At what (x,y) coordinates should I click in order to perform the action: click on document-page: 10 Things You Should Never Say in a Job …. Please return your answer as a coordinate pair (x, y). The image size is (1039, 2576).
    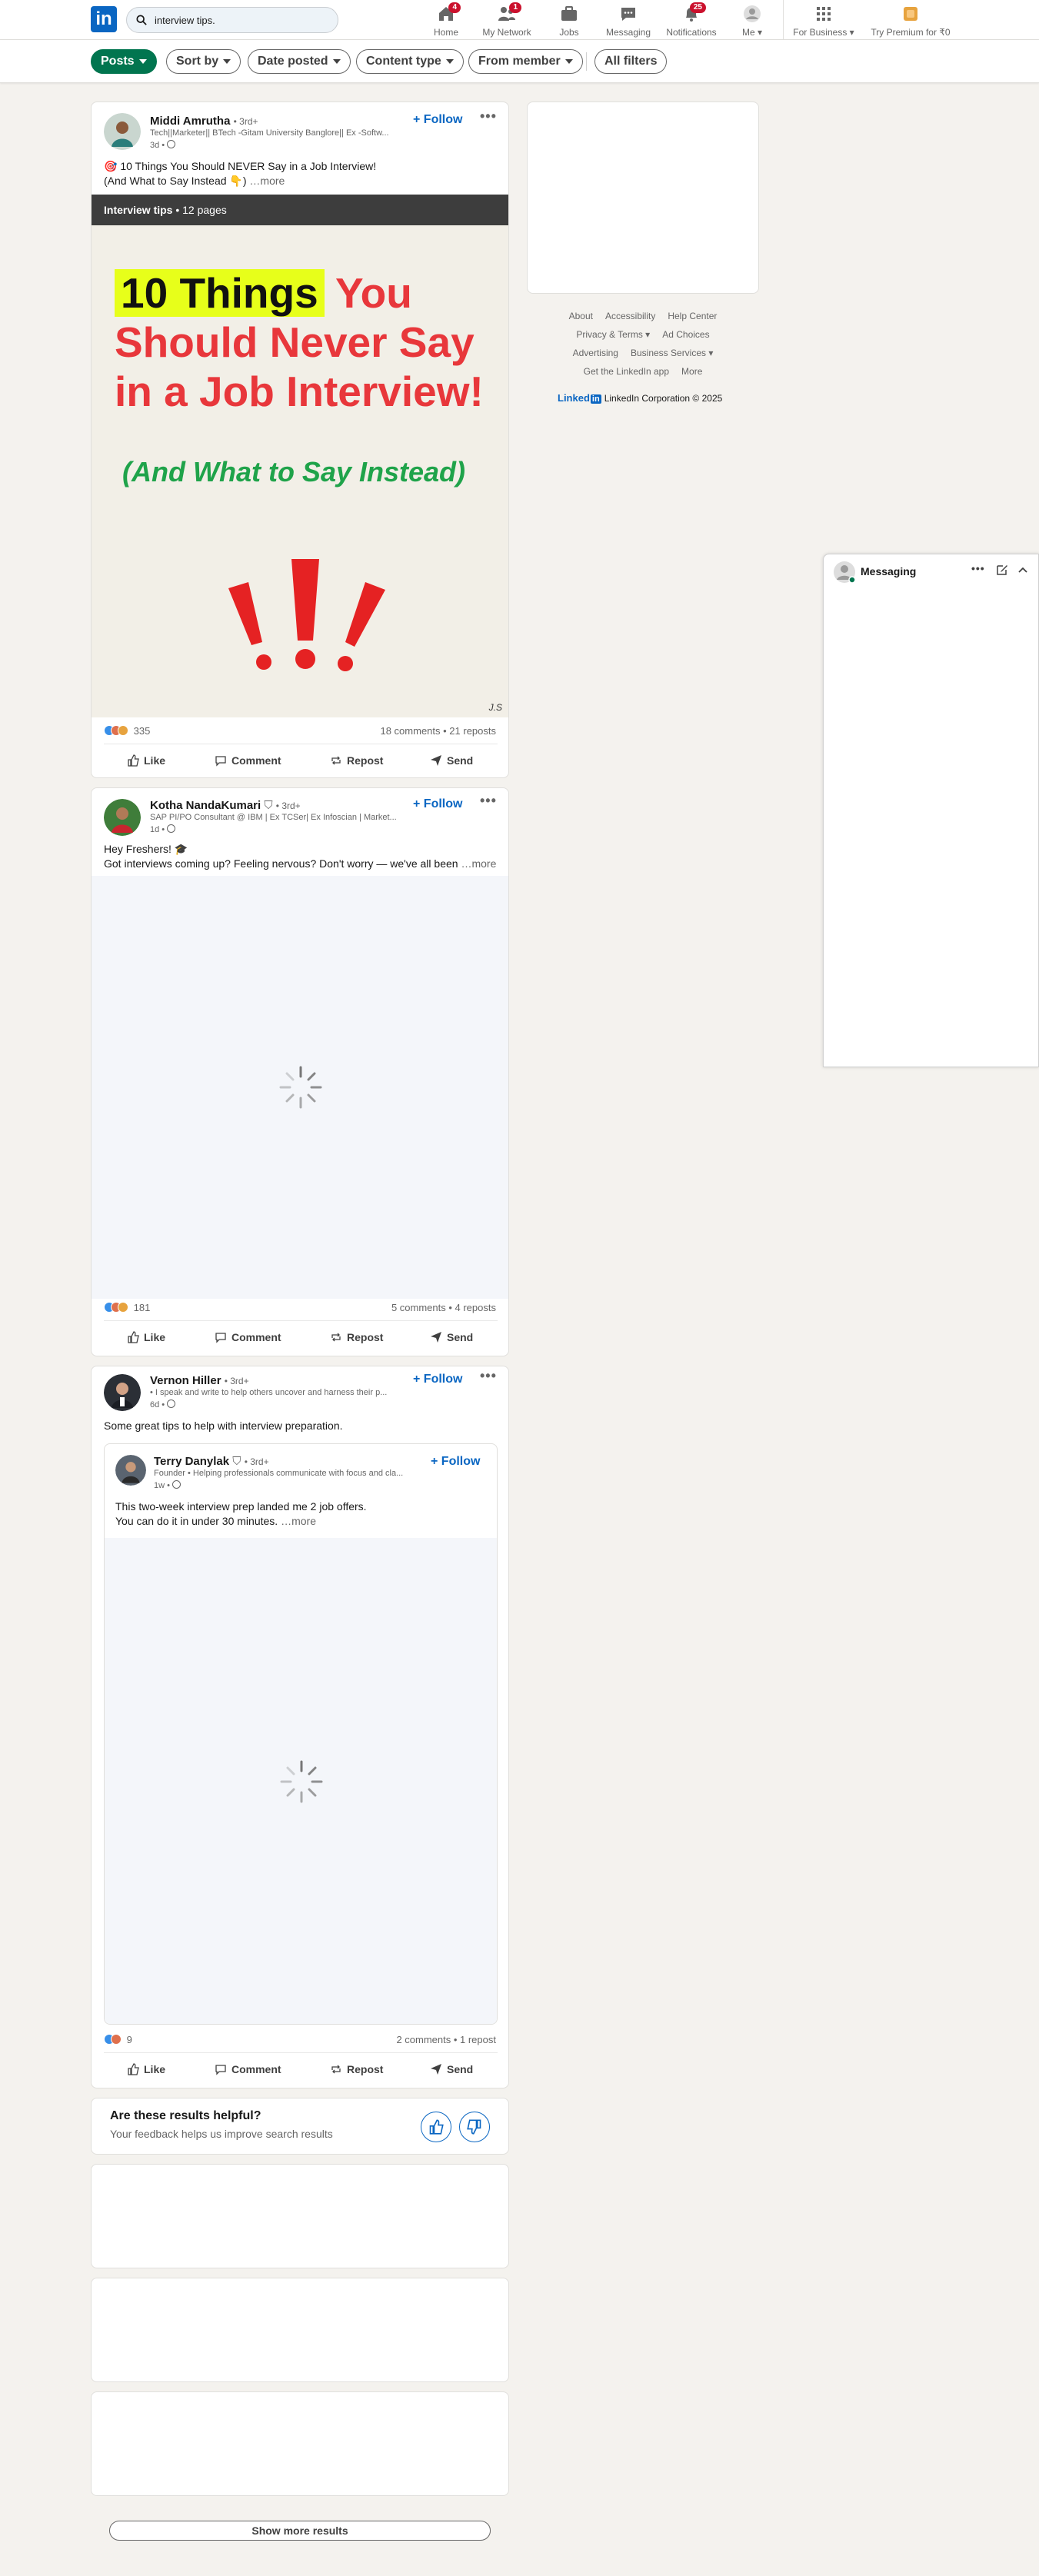
    Looking at the image, I should click on (300, 471).